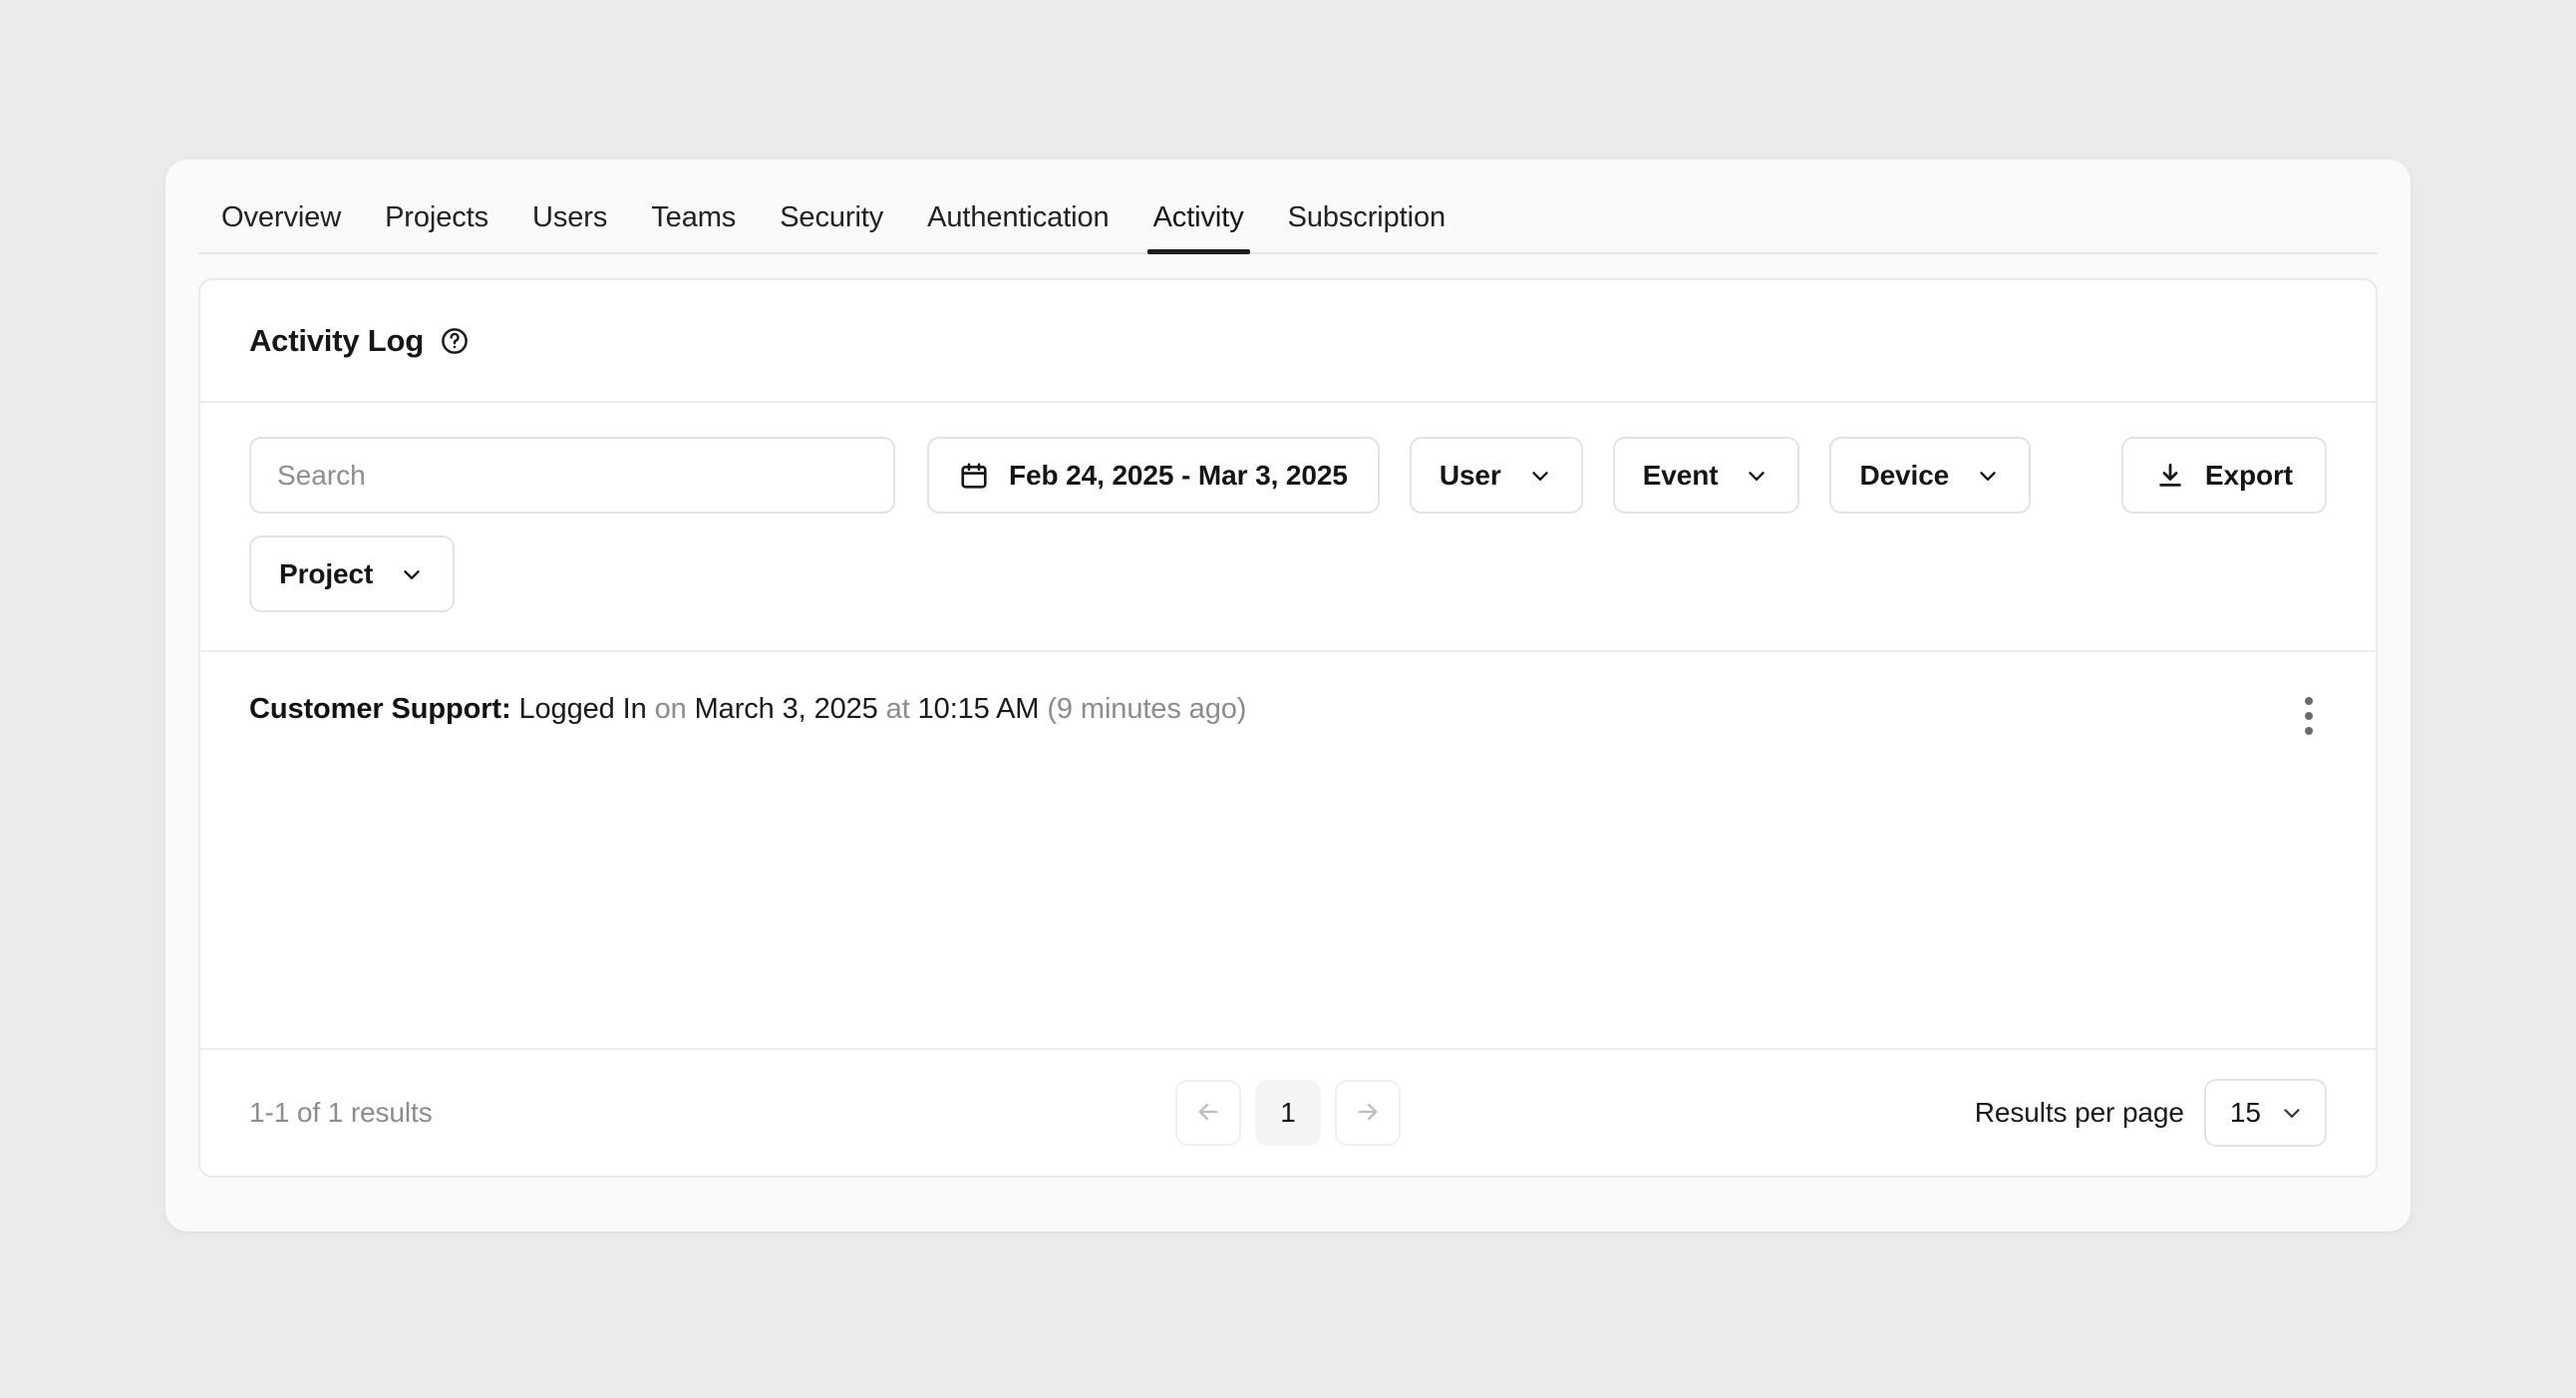  What do you see at coordinates (1017, 228) in the screenshot?
I see `tab-authentication: Authentication` at bounding box center [1017, 228].